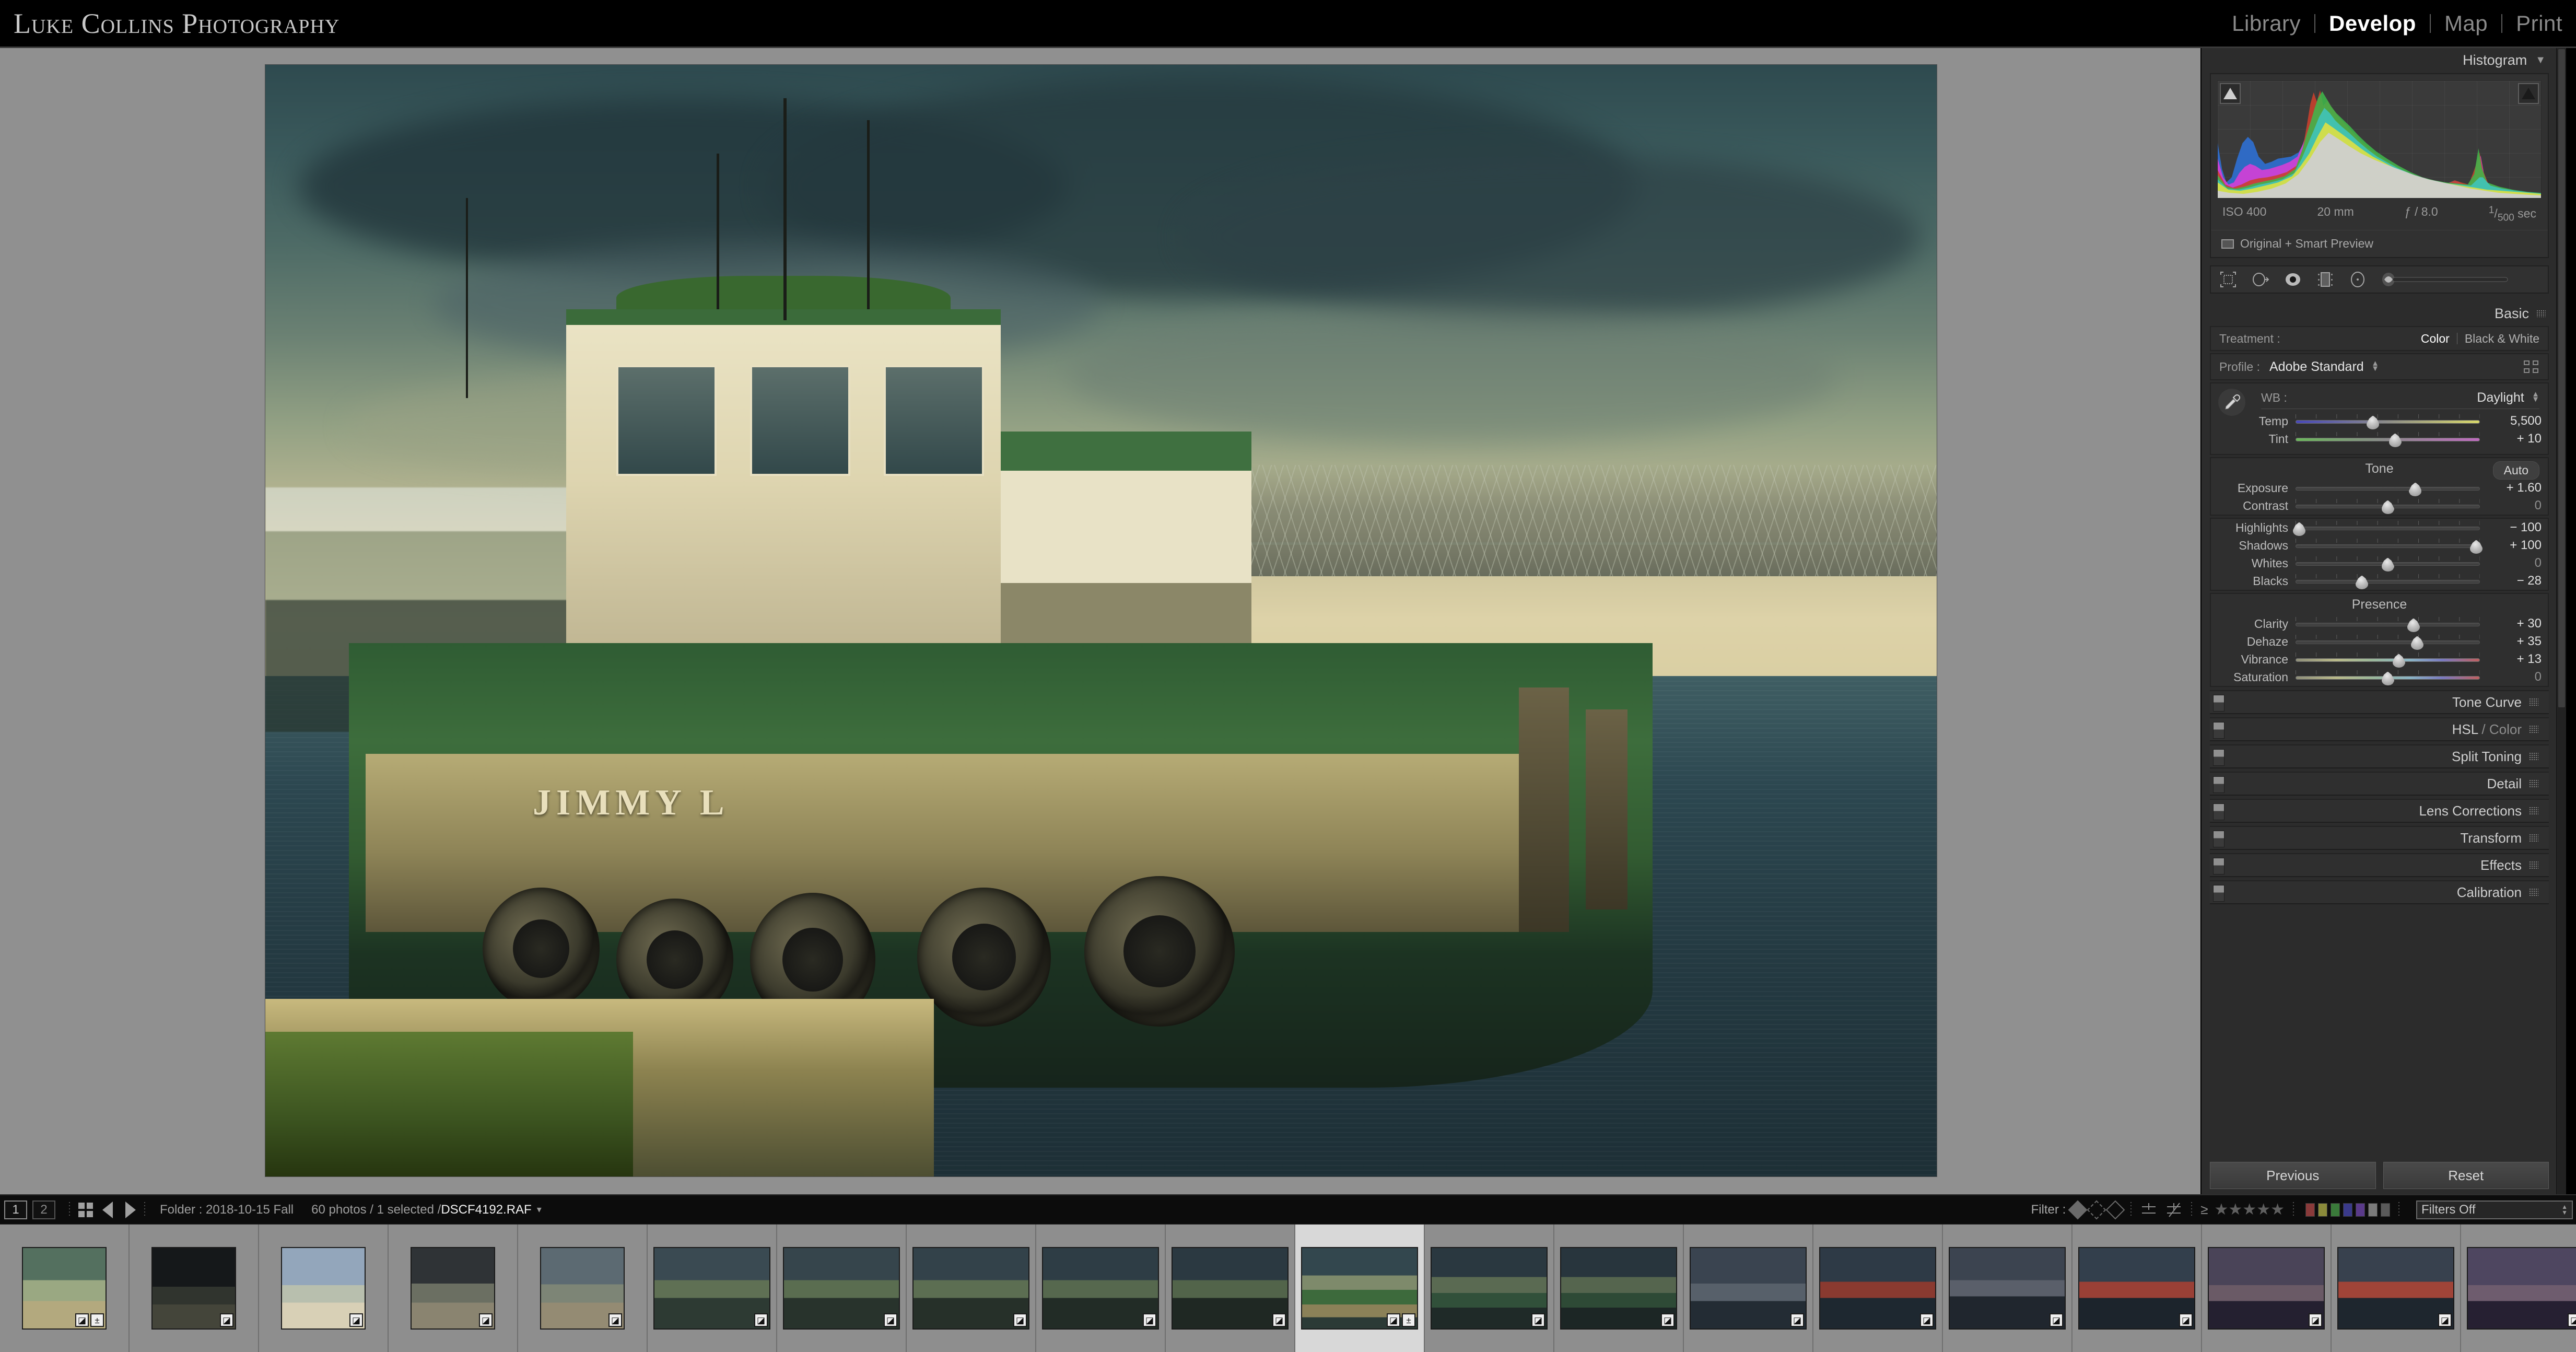  Describe the element at coordinates (2379, 243) in the screenshot. I see `smart-preview-status: Original + Smart Preview` at that location.